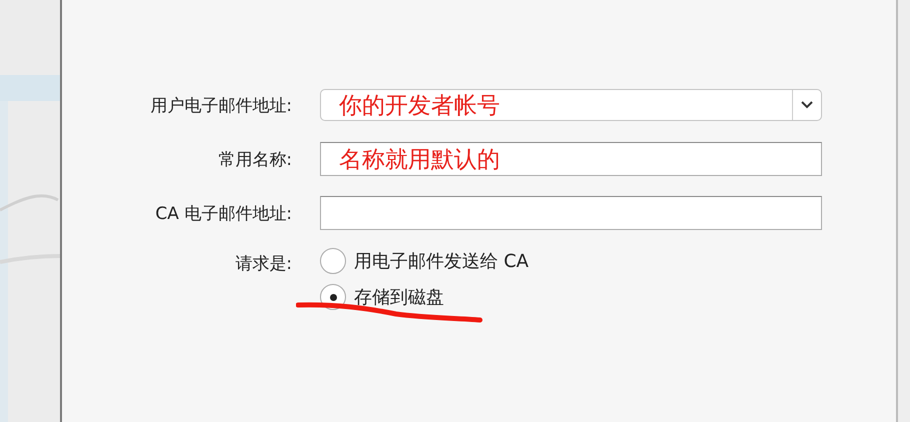  Describe the element at coordinates (571, 213) in the screenshot. I see `input-field` at that location.